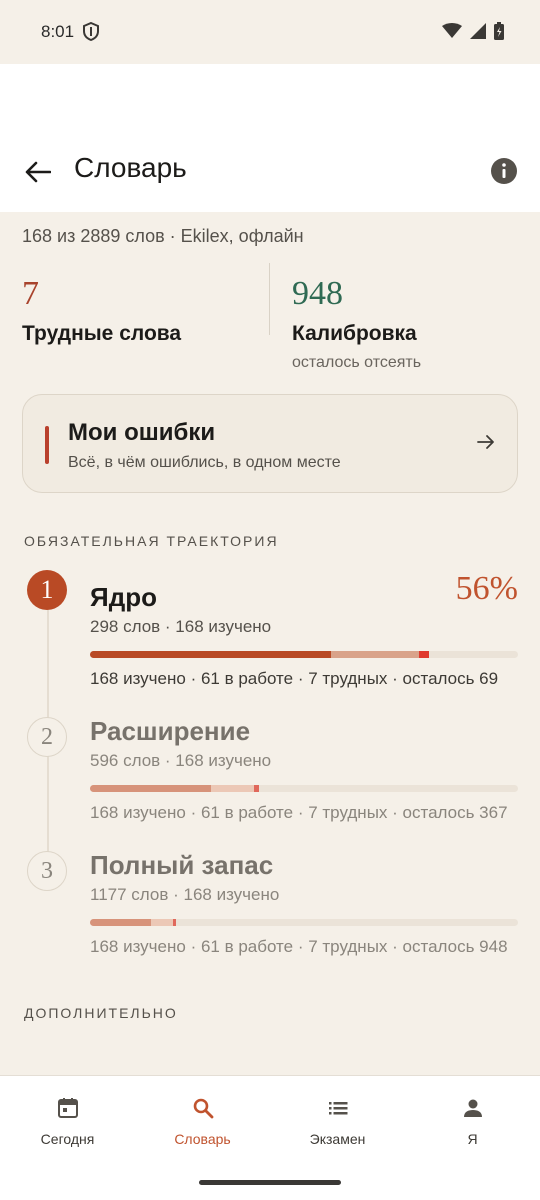 The image size is (540, 1200). What do you see at coordinates (142, 432) in the screenshot?
I see `mistakes-title: Мои ошибки` at bounding box center [142, 432].